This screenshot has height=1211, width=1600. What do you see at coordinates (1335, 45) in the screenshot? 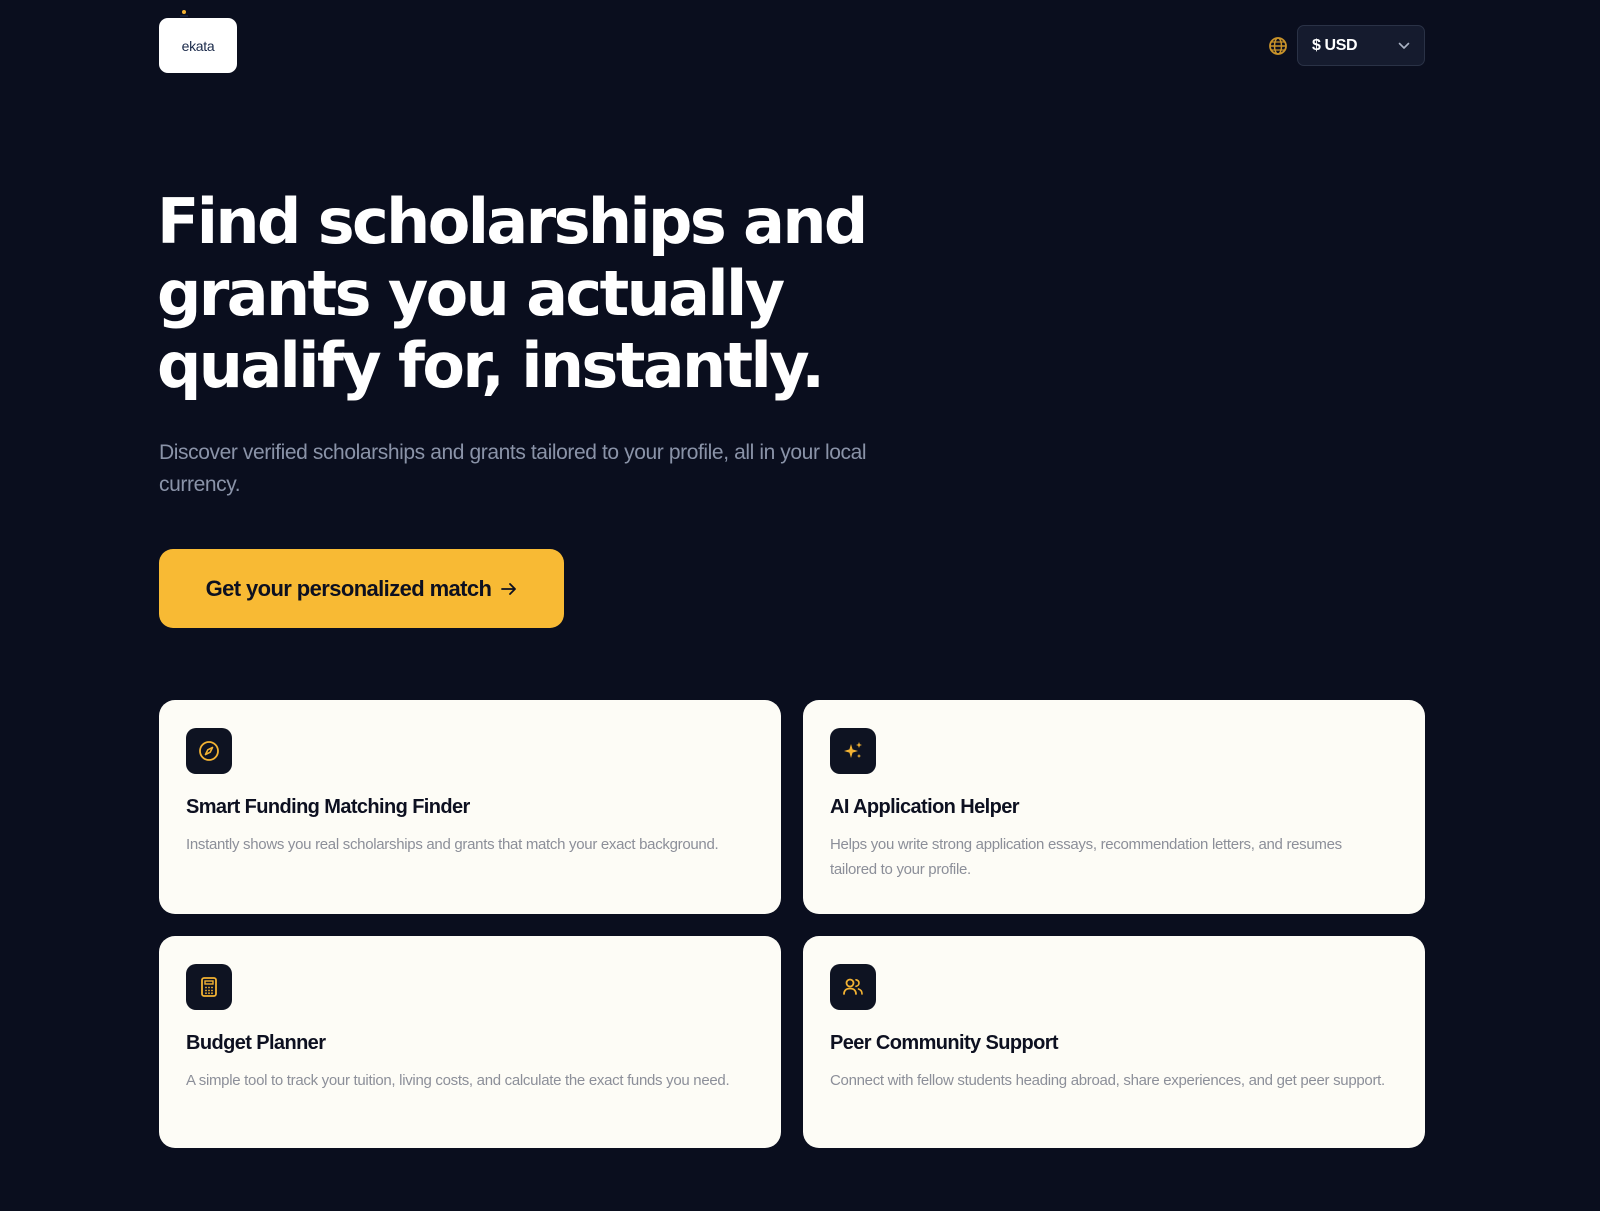
I see `currency-selected-value: $ USD` at bounding box center [1335, 45].